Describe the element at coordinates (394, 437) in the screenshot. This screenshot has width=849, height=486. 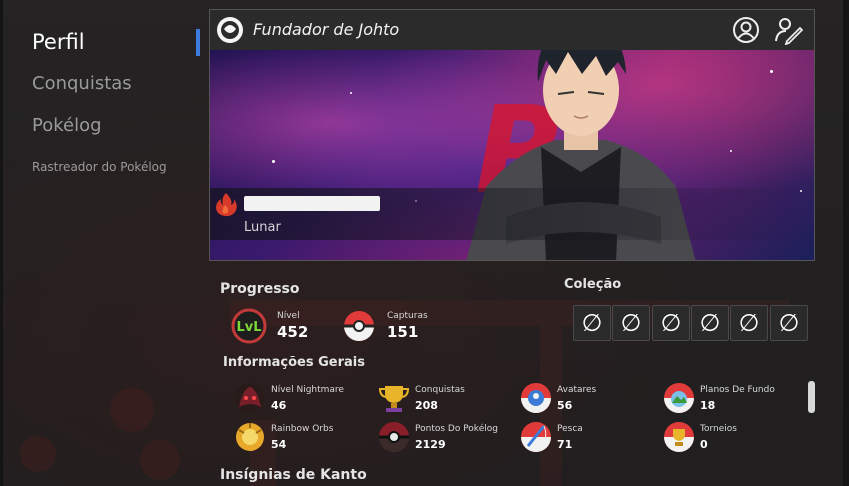
I see `pokelog-points-icon` at that location.